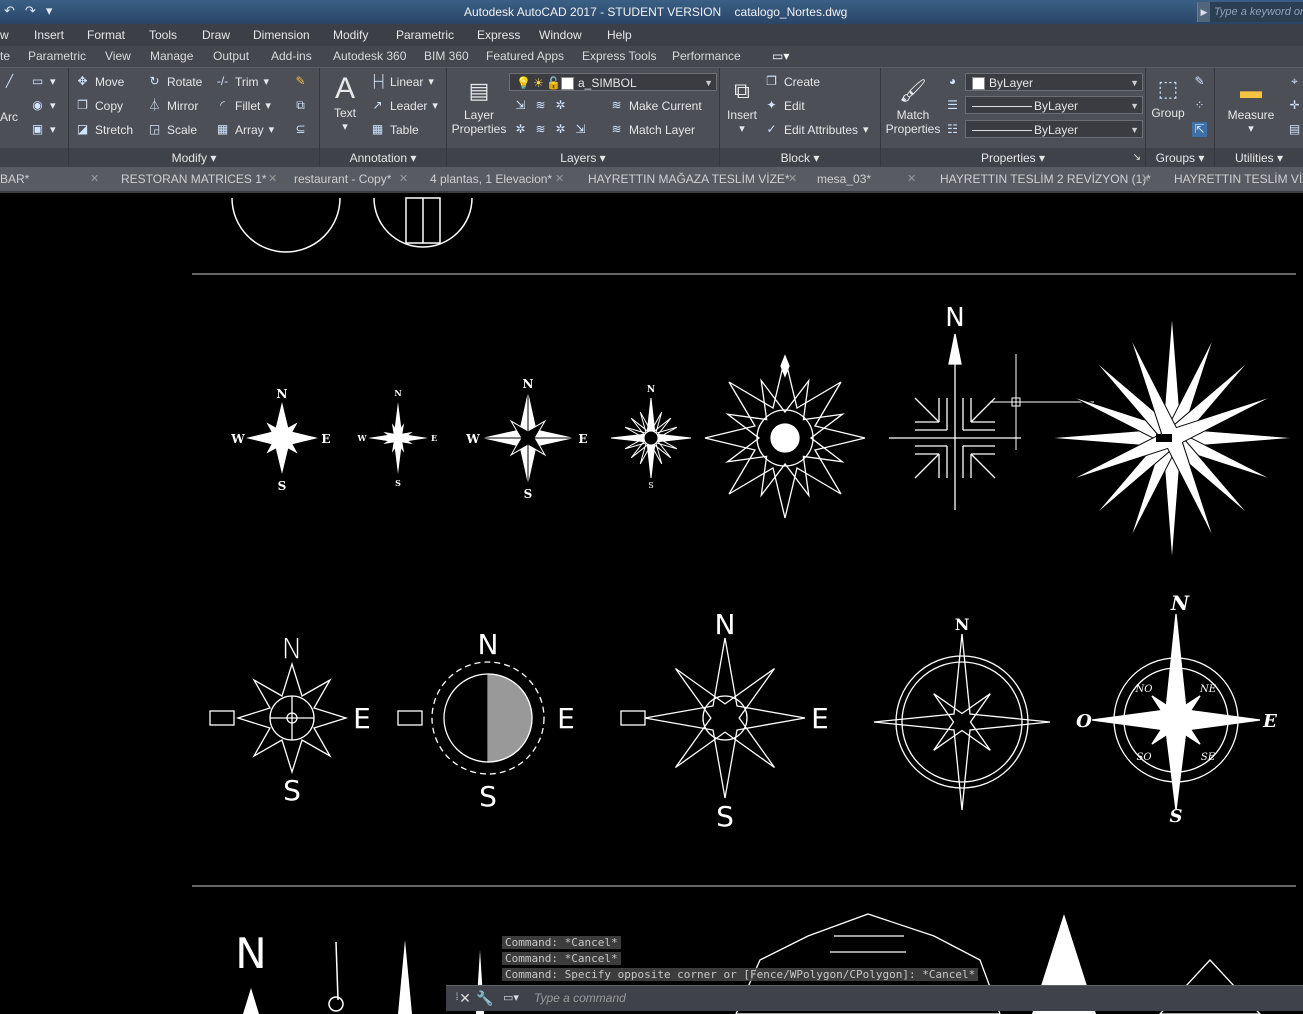 This screenshot has width=1303, height=1014. Describe the element at coordinates (49, 35) in the screenshot. I see `menu-insert: Insert` at that location.